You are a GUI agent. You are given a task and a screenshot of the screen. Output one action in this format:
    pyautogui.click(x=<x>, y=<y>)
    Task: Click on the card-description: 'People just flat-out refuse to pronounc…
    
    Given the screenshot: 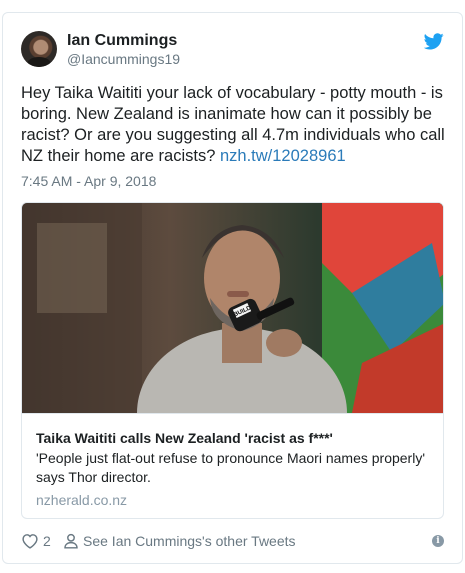 What is the action you would take?
    pyautogui.click(x=230, y=467)
    